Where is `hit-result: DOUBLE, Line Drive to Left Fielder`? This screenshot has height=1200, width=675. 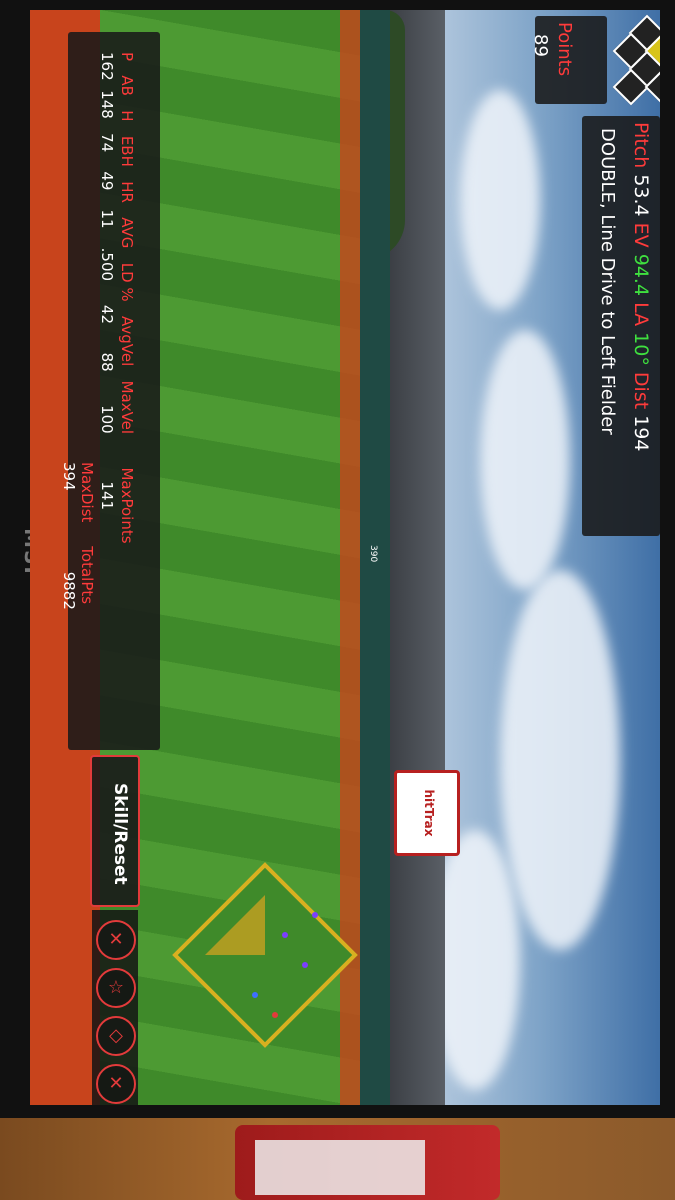 hit-result: DOUBLE, Line Drive to Left Fielder is located at coordinates (607, 281).